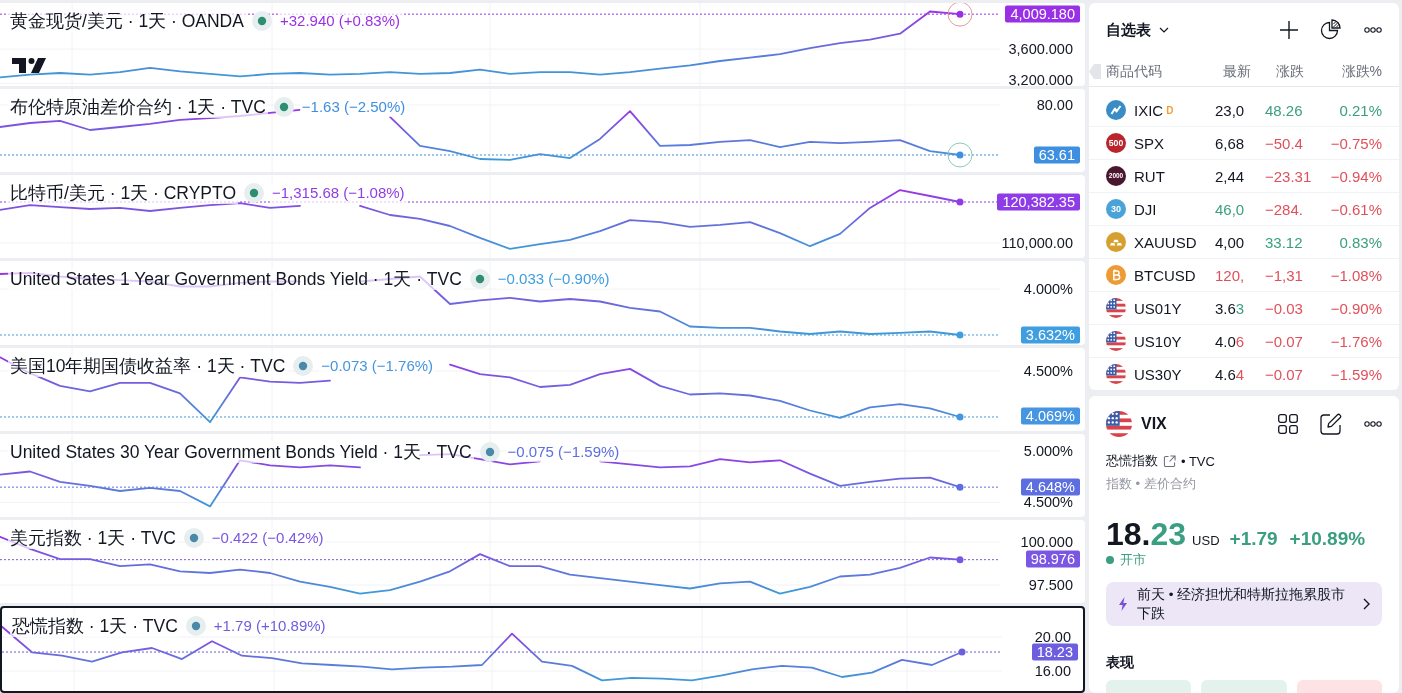  What do you see at coordinates (1048, 451) in the screenshot?
I see `axis-label: 5.000%` at bounding box center [1048, 451].